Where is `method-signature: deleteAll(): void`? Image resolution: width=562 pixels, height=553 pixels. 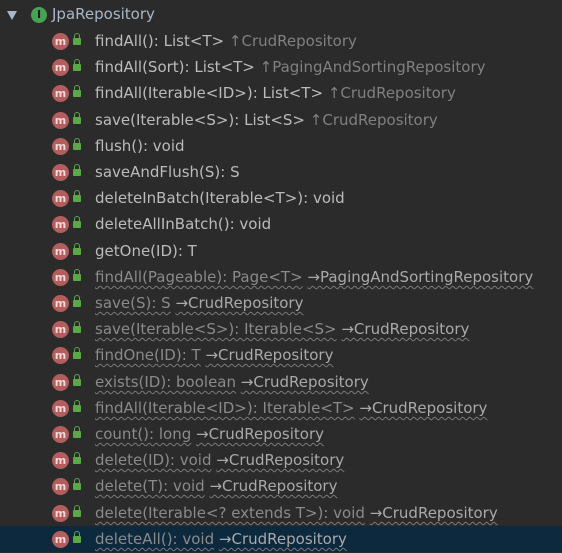 method-signature: deleteAll(): void is located at coordinates (155, 539).